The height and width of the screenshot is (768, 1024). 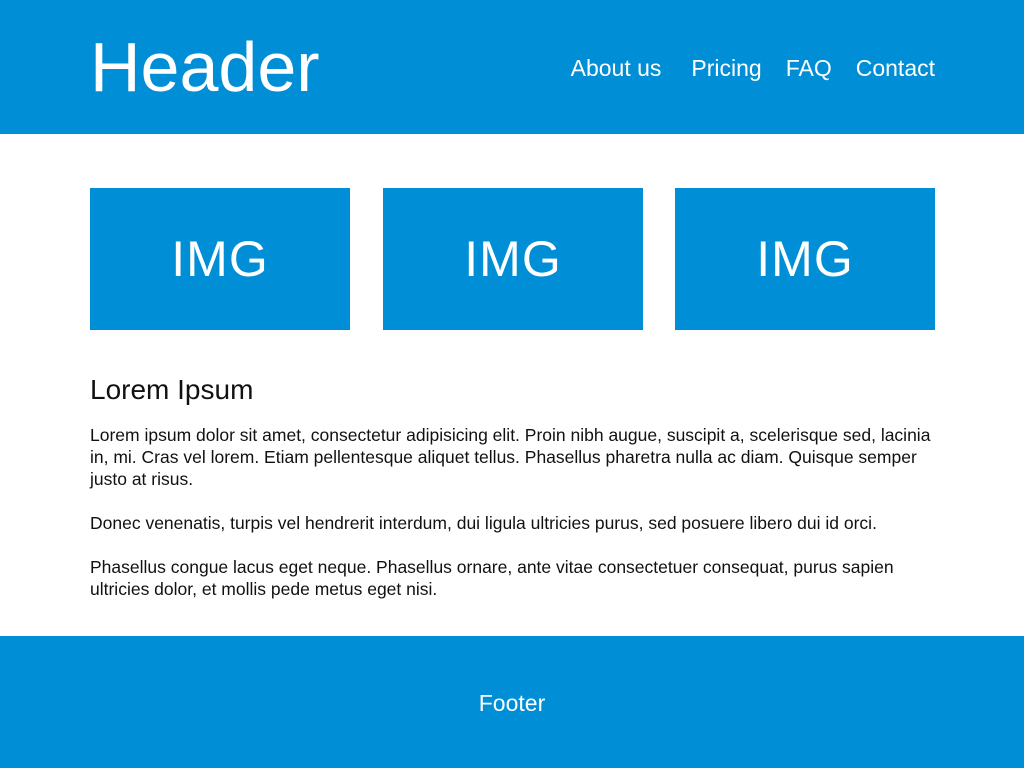 What do you see at coordinates (726, 68) in the screenshot?
I see `nav-link-pricing: Pricing` at bounding box center [726, 68].